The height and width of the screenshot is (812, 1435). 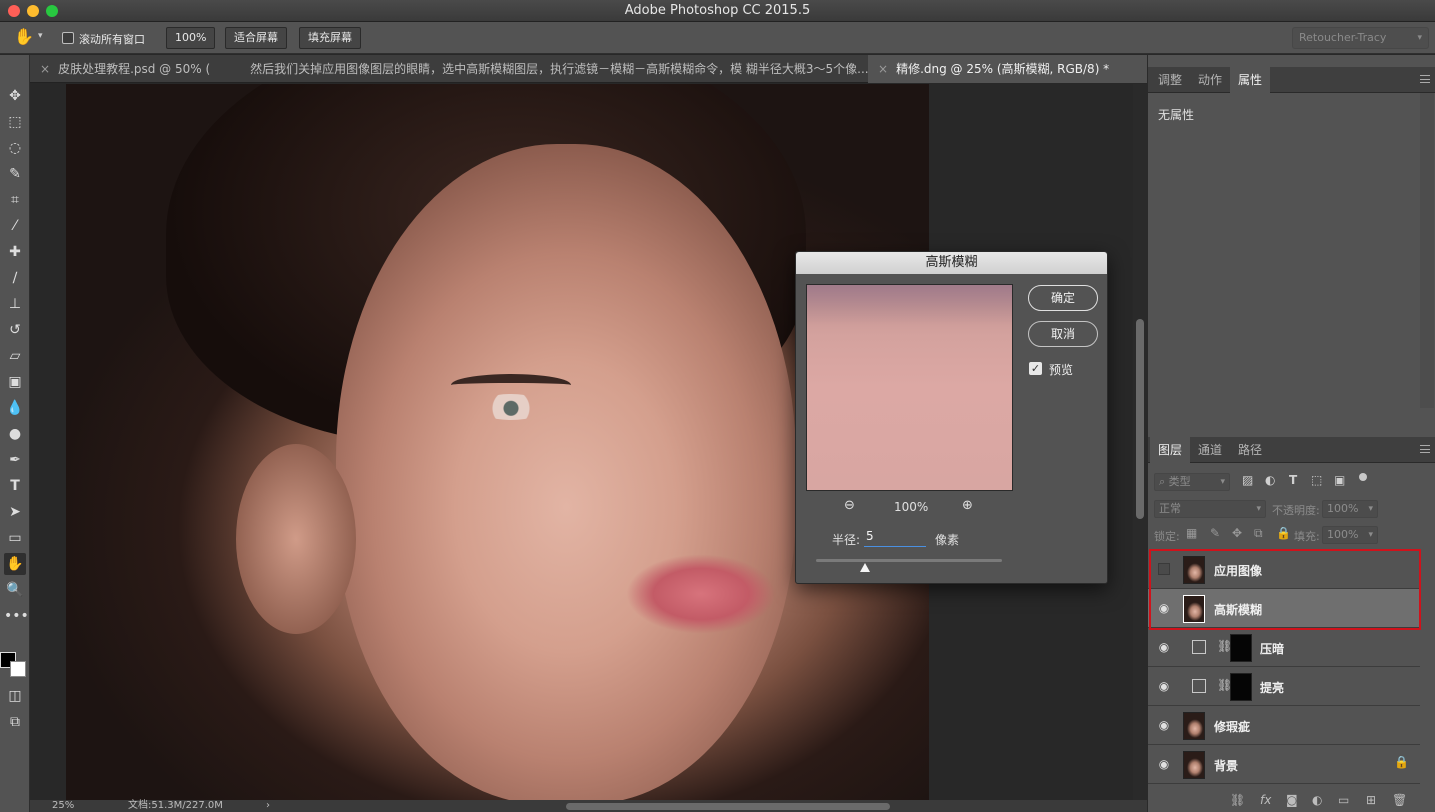 What do you see at coordinates (68, 38) in the screenshot?
I see `scroll-all-windows-checkbox` at bounding box center [68, 38].